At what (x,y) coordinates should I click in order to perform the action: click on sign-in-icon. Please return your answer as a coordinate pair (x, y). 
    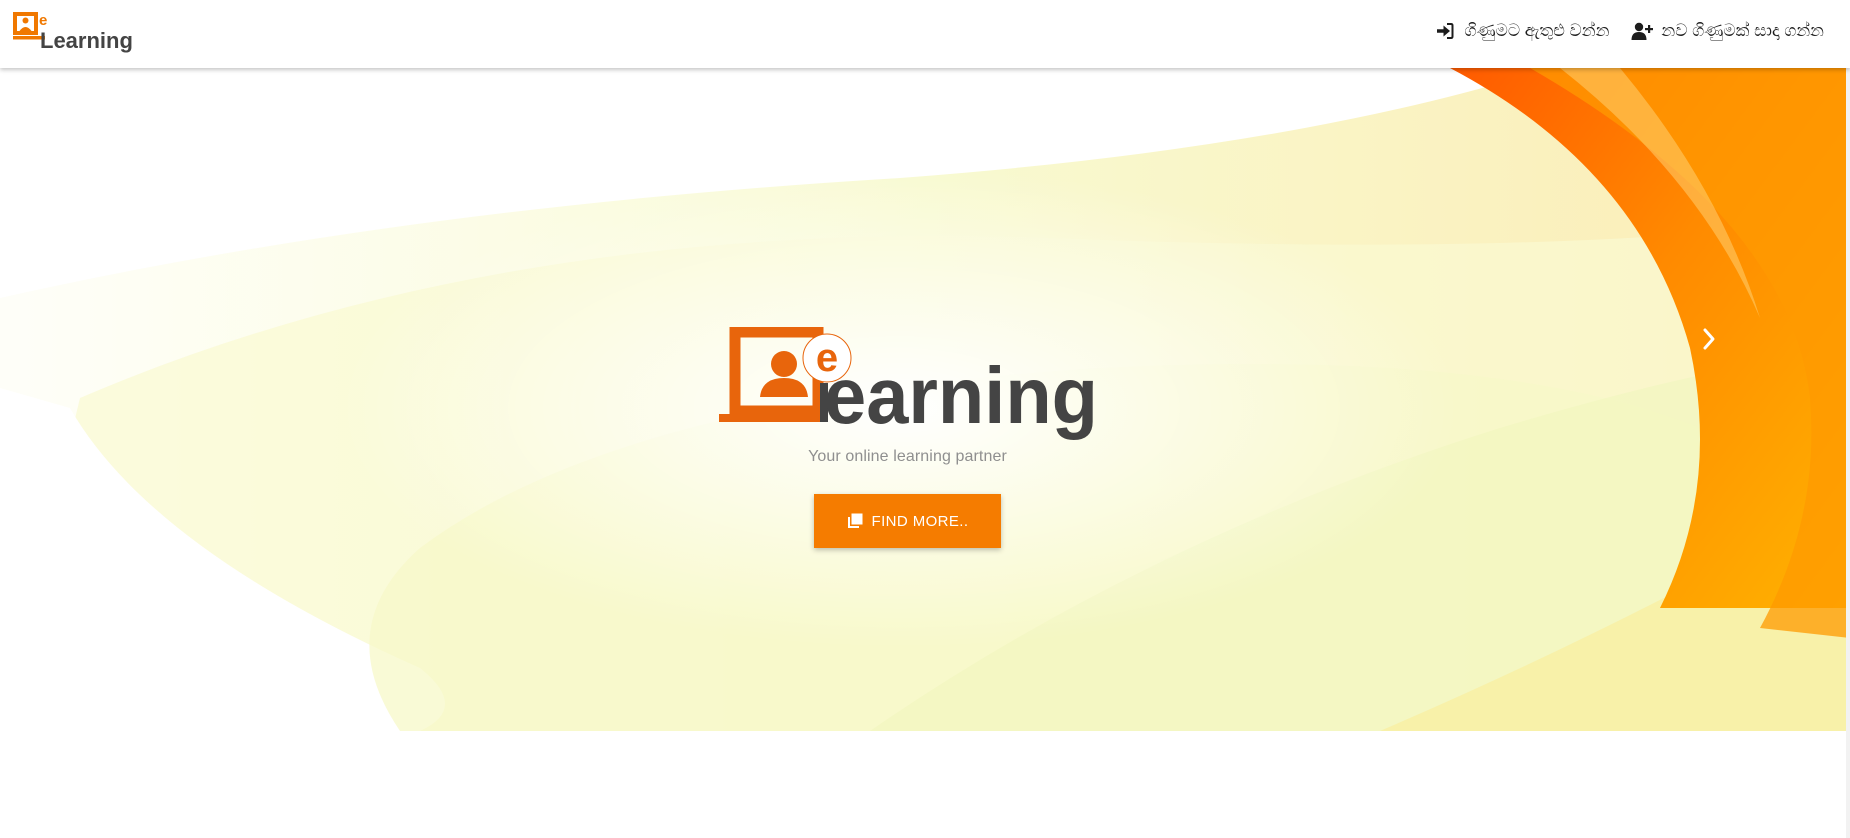
    Looking at the image, I should click on (1445, 31).